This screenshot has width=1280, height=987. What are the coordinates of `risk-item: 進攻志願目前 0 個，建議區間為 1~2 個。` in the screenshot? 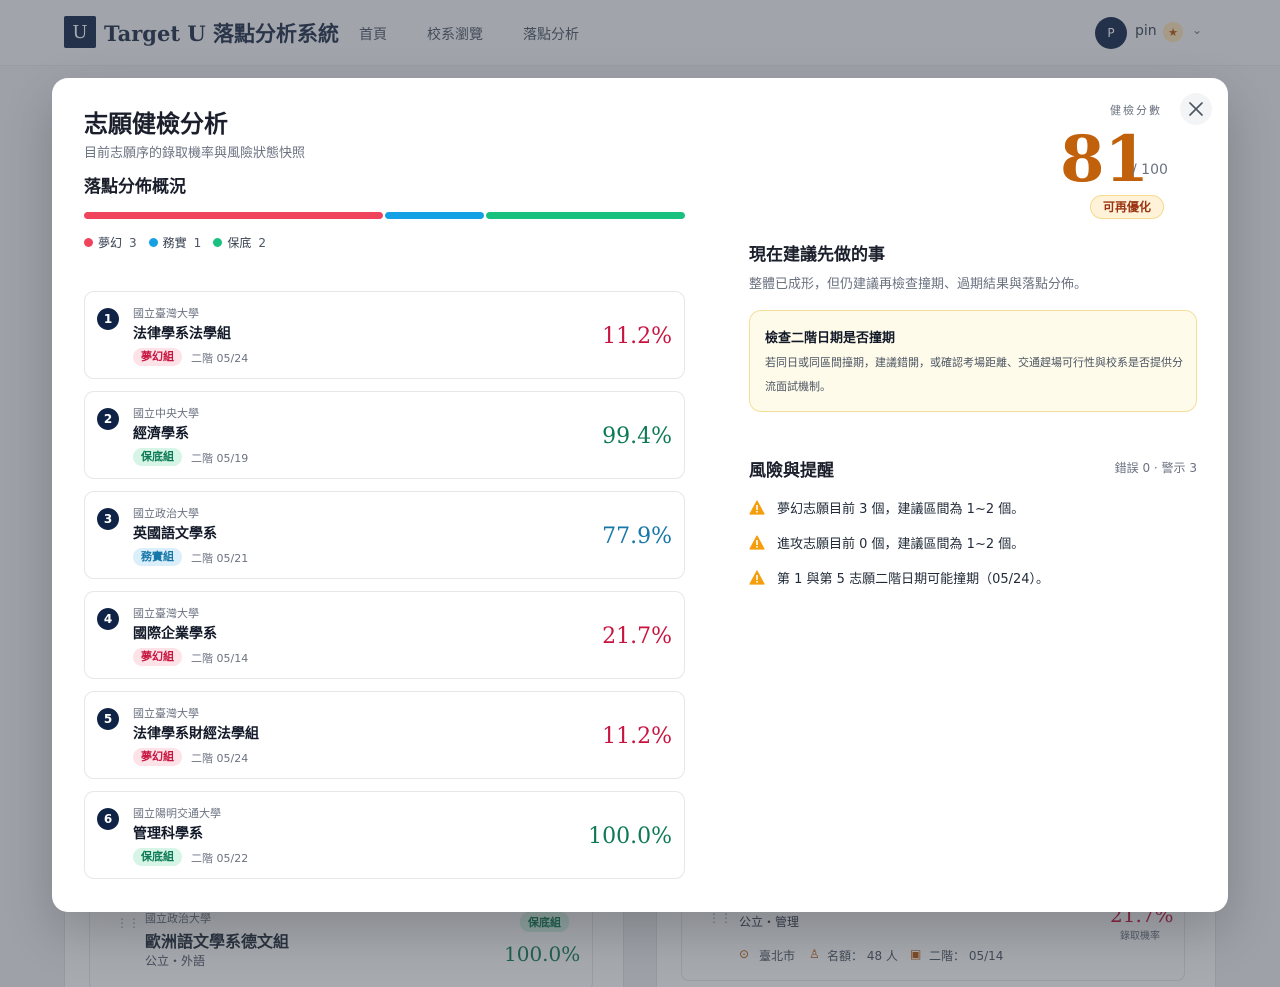 It's located at (886, 542).